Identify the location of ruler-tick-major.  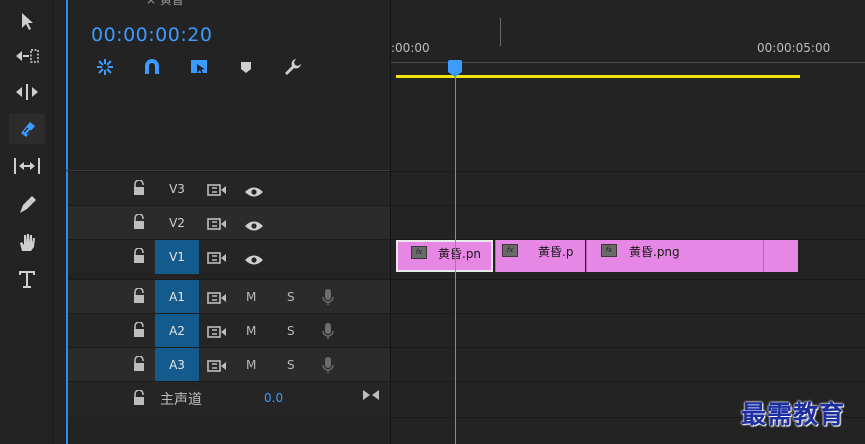
(500, 32).